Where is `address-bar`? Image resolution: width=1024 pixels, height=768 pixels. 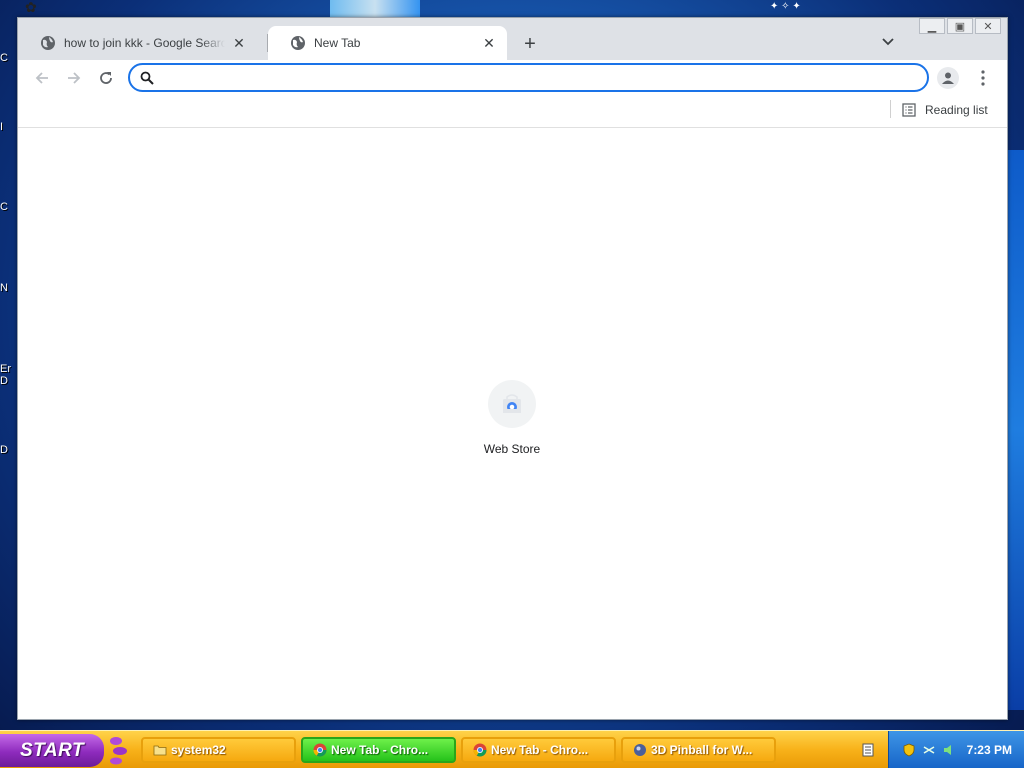 address-bar is located at coordinates (528, 77).